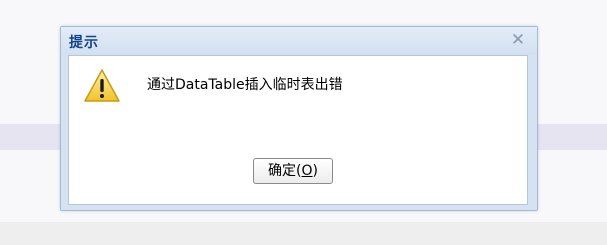  What do you see at coordinates (315, 171) in the screenshot?
I see `ok-button-label-end: )` at bounding box center [315, 171].